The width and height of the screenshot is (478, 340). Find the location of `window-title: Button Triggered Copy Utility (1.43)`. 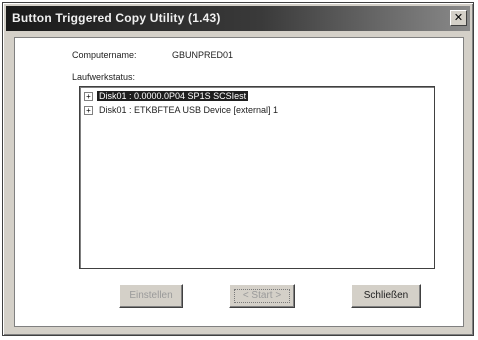

window-title: Button Triggered Copy Utility (1.43) is located at coordinates (116, 18).